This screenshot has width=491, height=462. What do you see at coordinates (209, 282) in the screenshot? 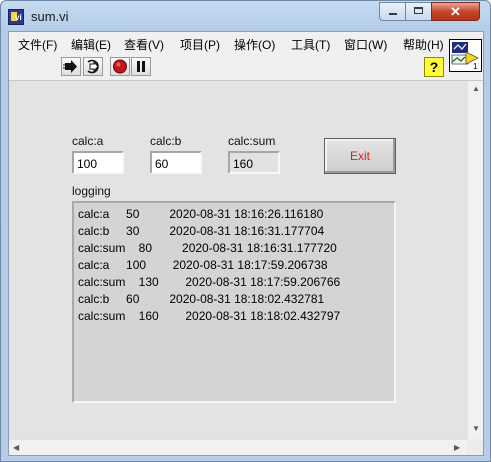
I see `log-line: calc:sum 130 2020-08-31 18:17:59.206766` at bounding box center [209, 282].